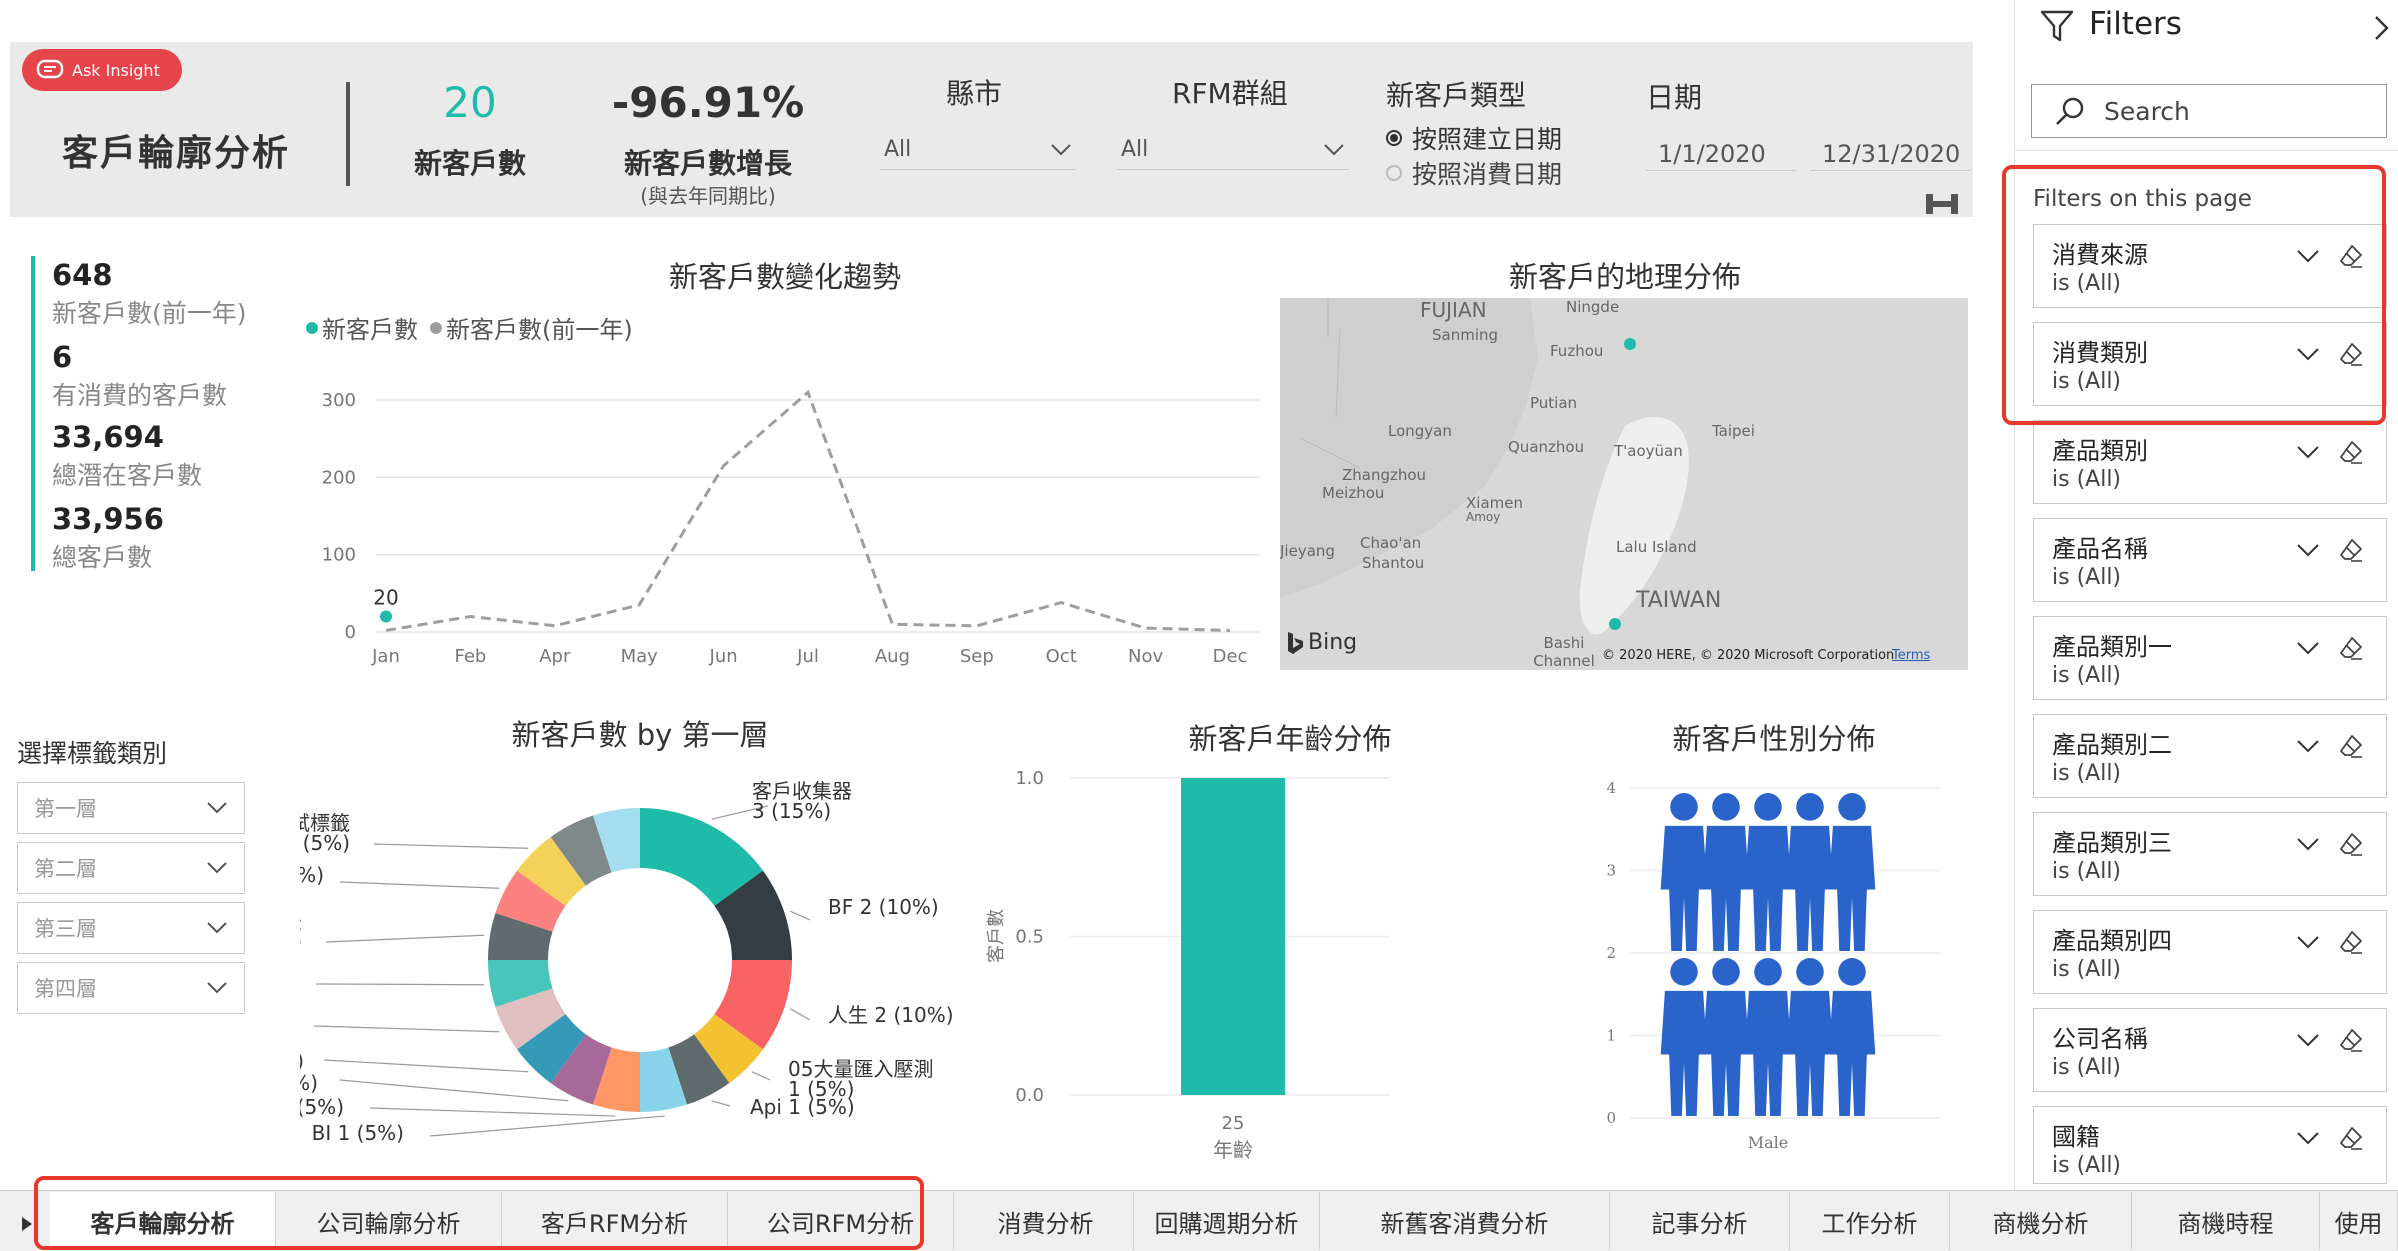 This screenshot has width=2398, height=1251. Describe the element at coordinates (131, 868) in the screenshot. I see `level2-dropdown: 第二層` at that location.